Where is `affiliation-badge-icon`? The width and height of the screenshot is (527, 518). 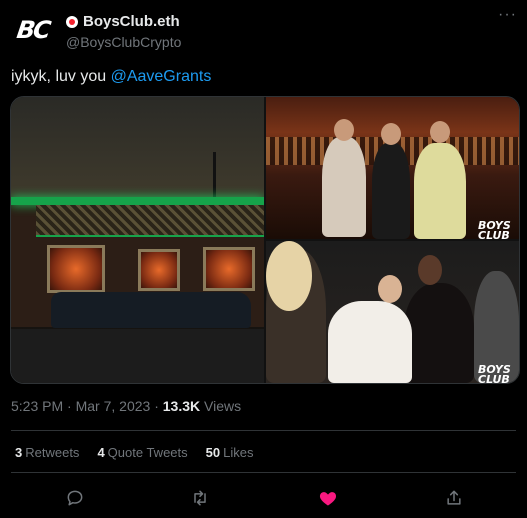 affiliation-badge-icon is located at coordinates (72, 21).